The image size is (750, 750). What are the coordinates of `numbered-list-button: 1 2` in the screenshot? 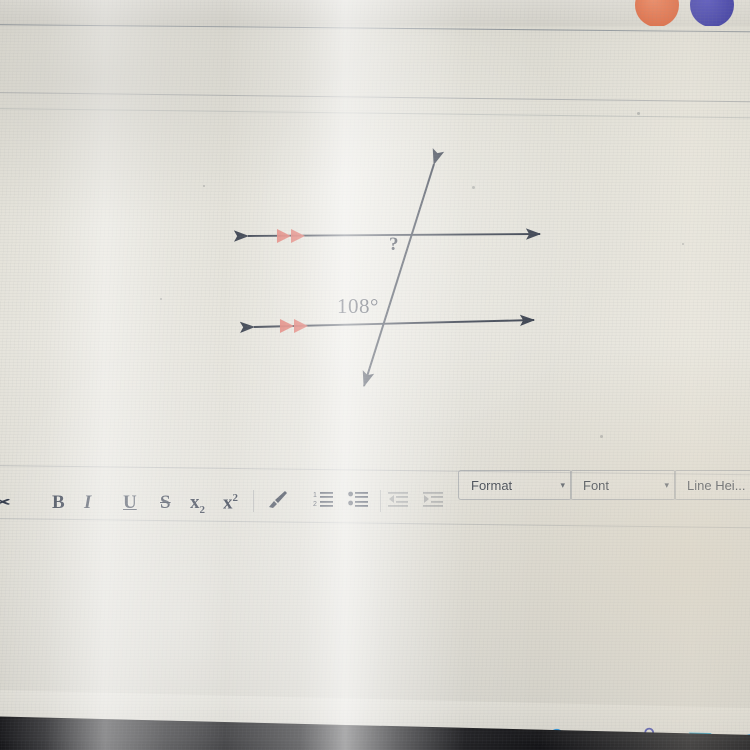 It's located at (324, 501).